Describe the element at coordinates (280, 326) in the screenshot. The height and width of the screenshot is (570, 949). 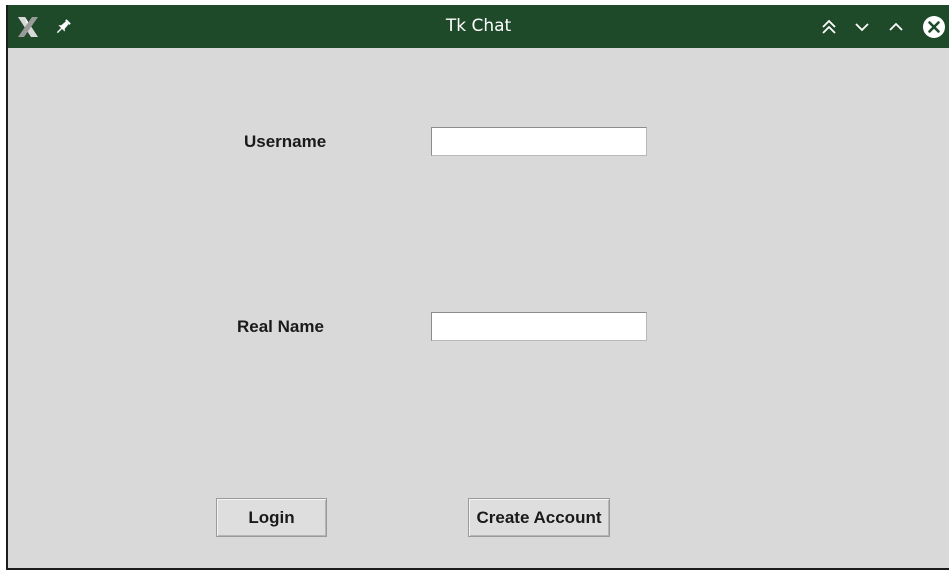
I see `real-name-label: Real Name` at that location.